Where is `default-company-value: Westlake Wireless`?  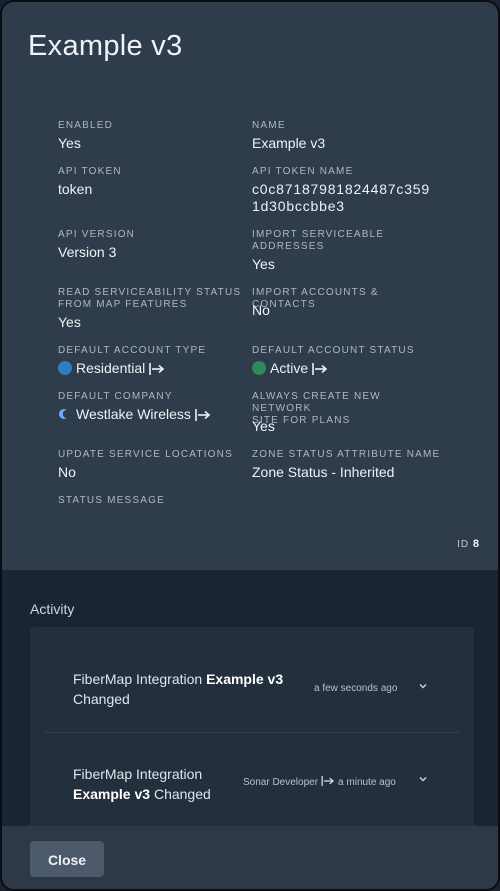 default-company-value: Westlake Wireless is located at coordinates (158, 414).